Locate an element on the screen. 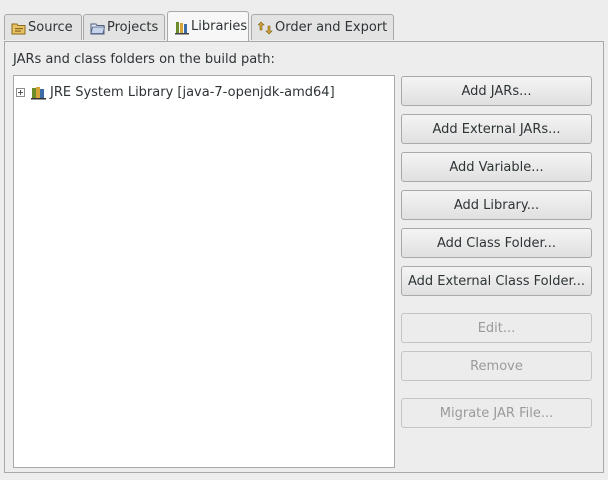 Image resolution: width=608 pixels, height=480 pixels. tab-projects: Projects is located at coordinates (124, 27).